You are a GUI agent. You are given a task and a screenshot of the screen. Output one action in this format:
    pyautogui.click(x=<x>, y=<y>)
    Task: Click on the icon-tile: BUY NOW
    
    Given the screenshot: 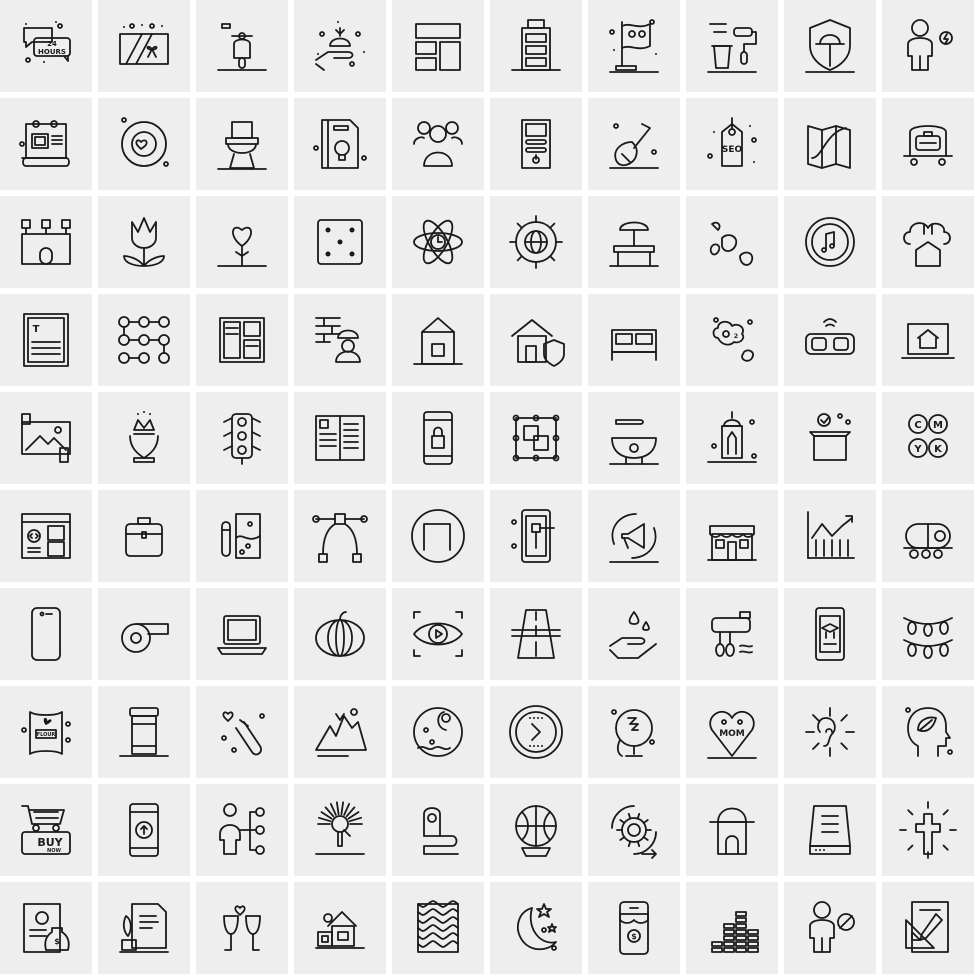 What is the action you would take?
    pyautogui.click(x=46, y=830)
    